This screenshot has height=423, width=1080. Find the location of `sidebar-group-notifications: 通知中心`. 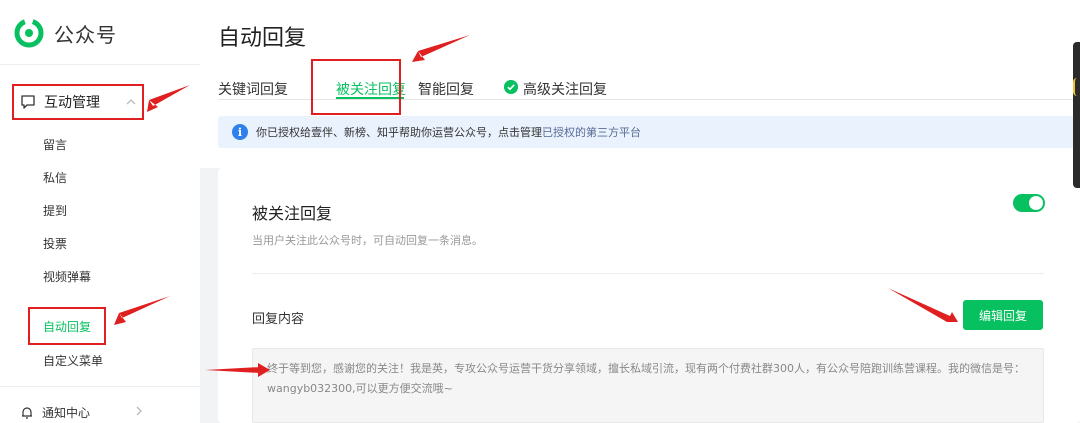

sidebar-group-notifications: 通知中心 is located at coordinates (81, 412).